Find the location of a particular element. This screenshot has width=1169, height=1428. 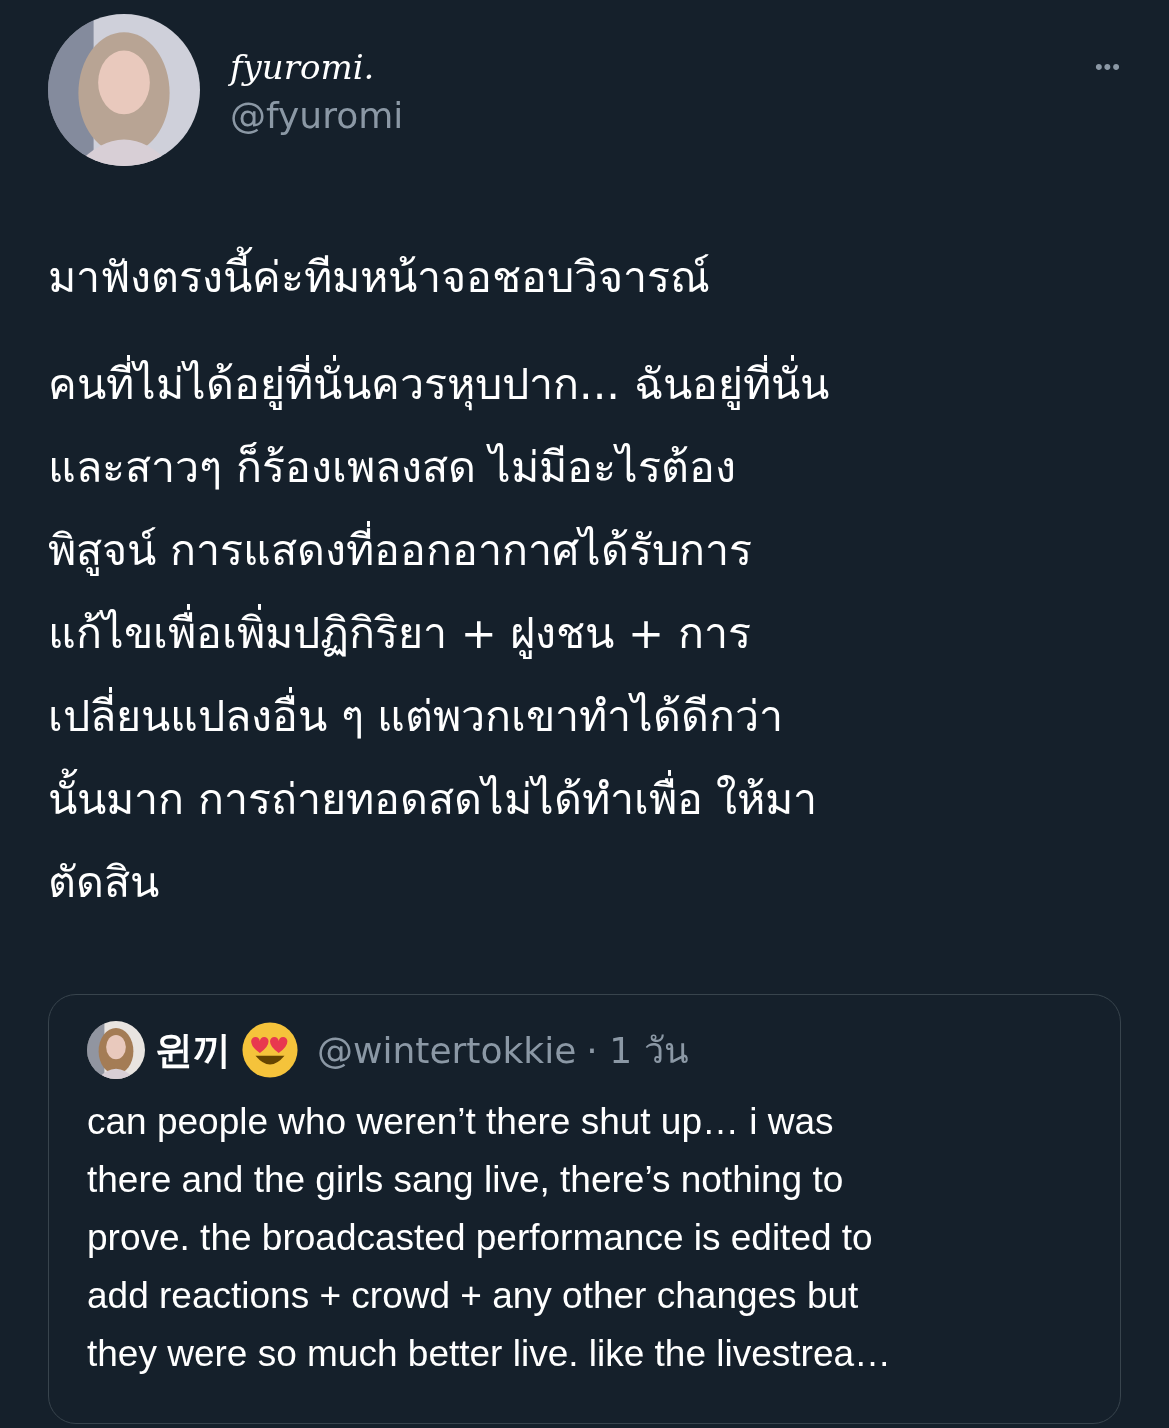

quoted-user-handle: @wintertokkie is located at coordinates (447, 1050).